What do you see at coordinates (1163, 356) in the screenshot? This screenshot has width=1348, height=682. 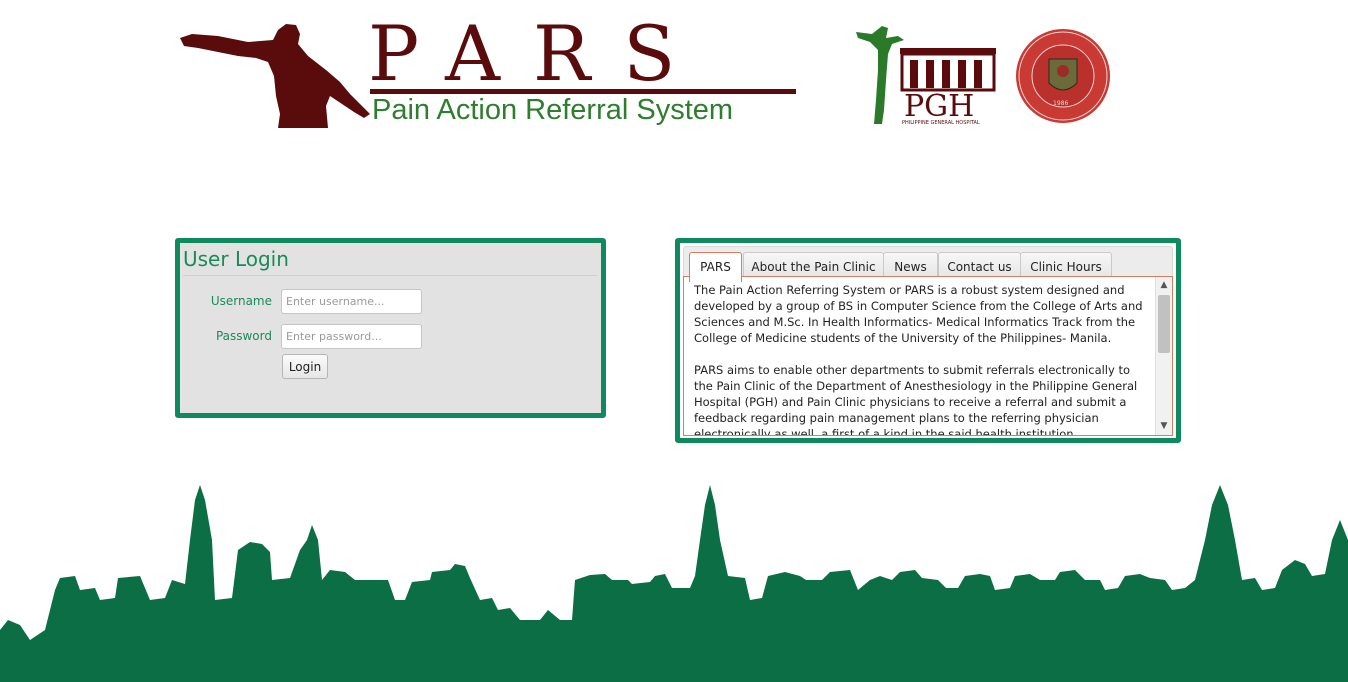 I see `vertical-scrollbar: ▲ ▼` at bounding box center [1163, 356].